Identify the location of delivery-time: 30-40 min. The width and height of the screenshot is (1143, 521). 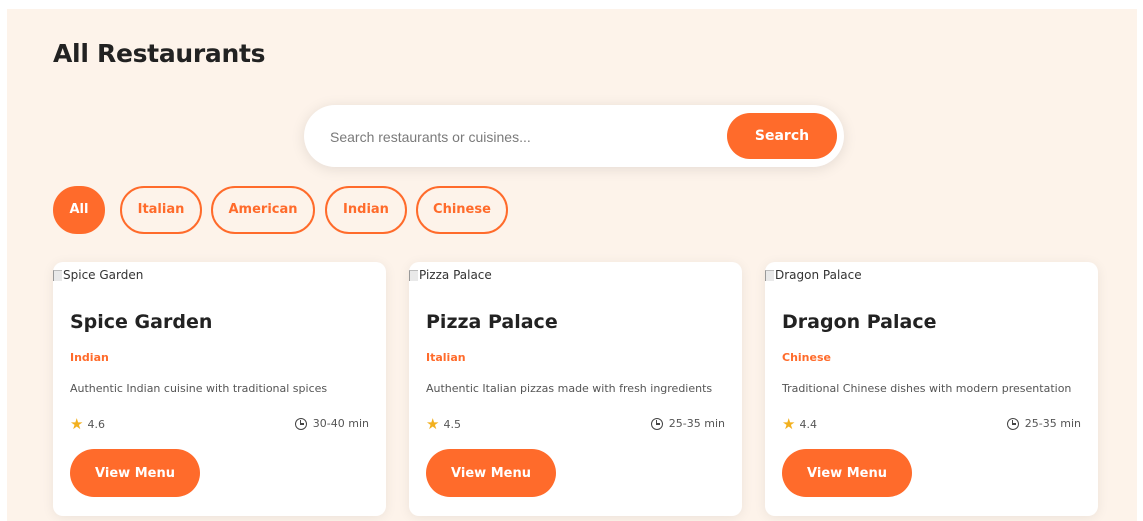
(331, 423).